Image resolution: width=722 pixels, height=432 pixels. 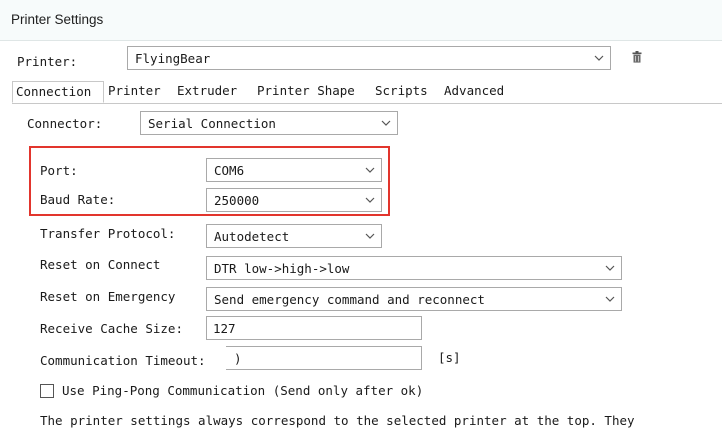 I want to click on receive-cache-size-input: 127, so click(x=314, y=328).